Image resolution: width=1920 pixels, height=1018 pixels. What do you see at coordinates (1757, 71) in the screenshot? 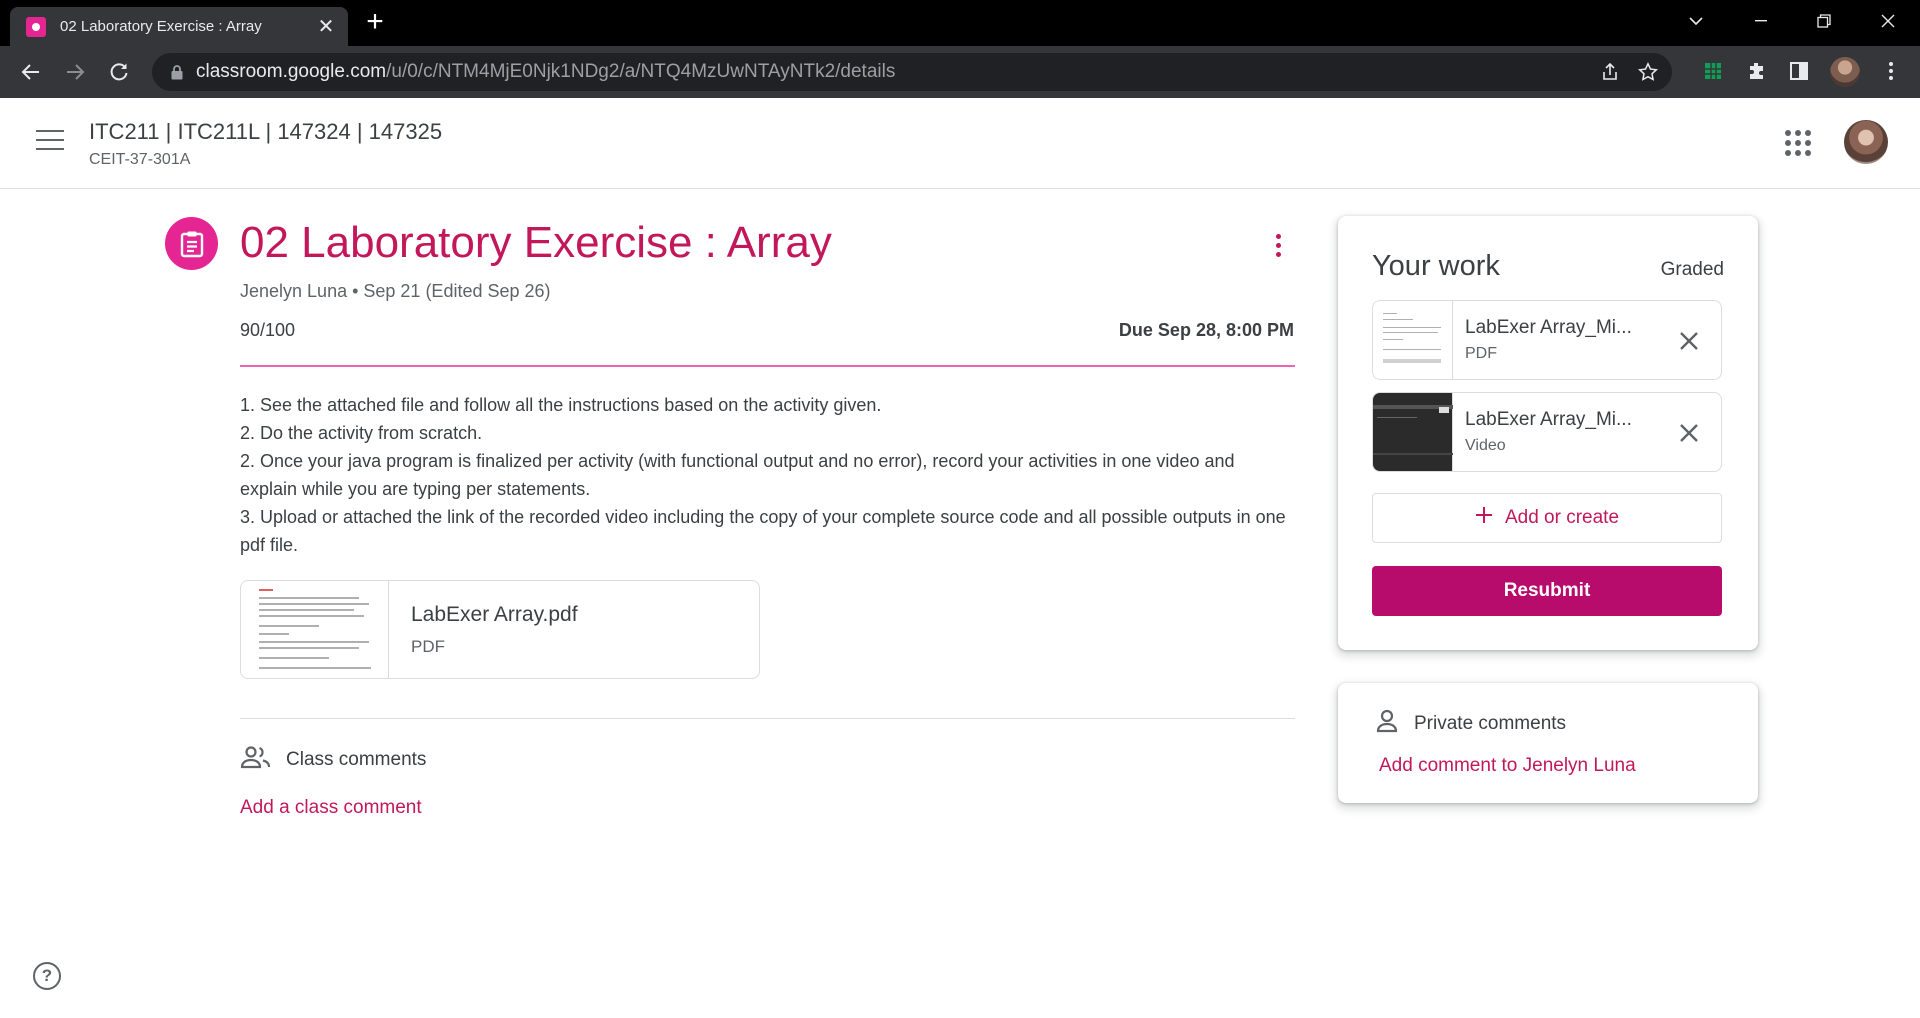
I see `extensions-puzzle-icon` at bounding box center [1757, 71].